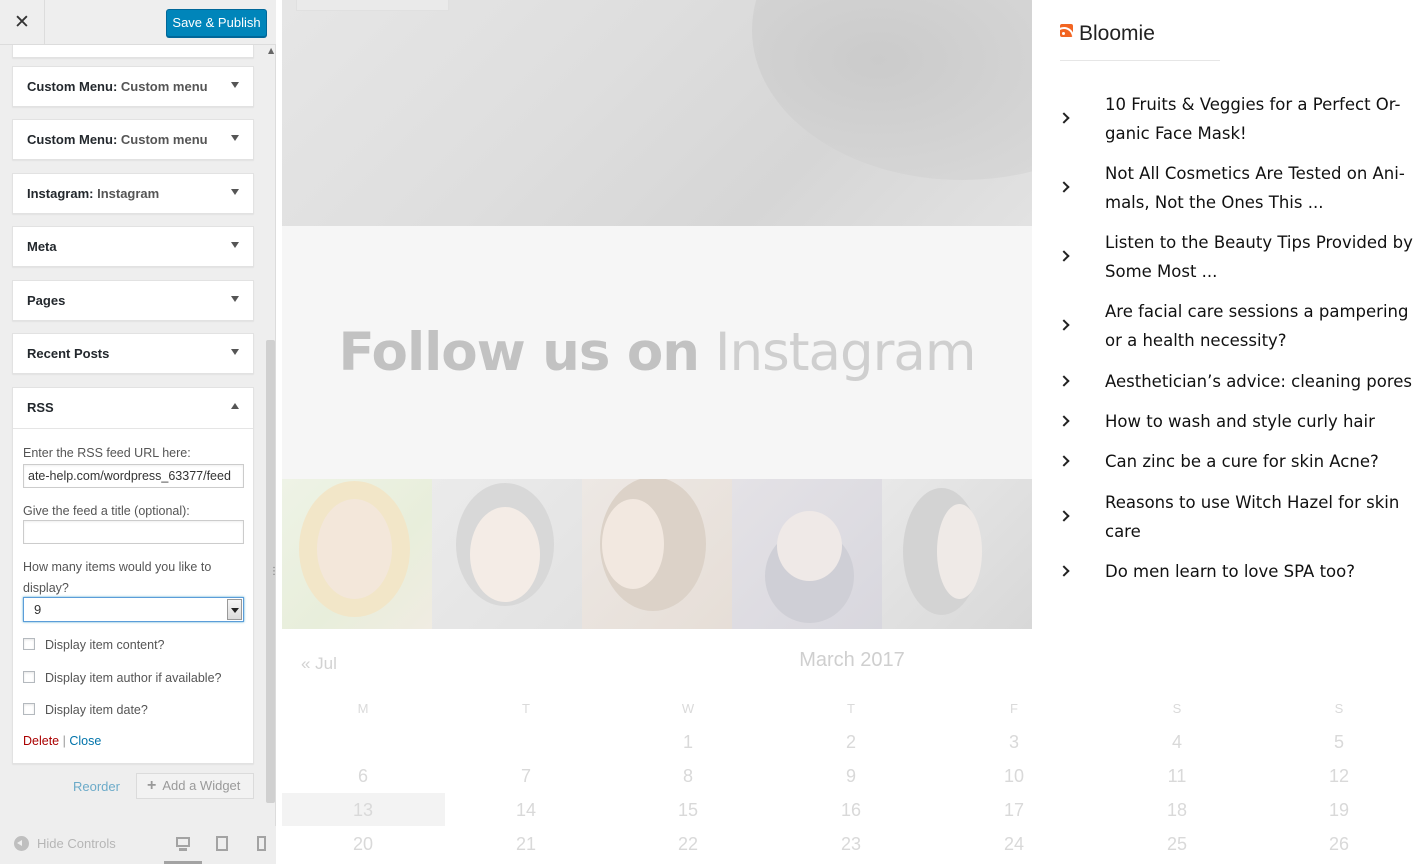 The image size is (1419, 864). What do you see at coordinates (1260, 517) in the screenshot?
I see `rss-item-link: Reasons to use Witch Hazel for skin care` at bounding box center [1260, 517].